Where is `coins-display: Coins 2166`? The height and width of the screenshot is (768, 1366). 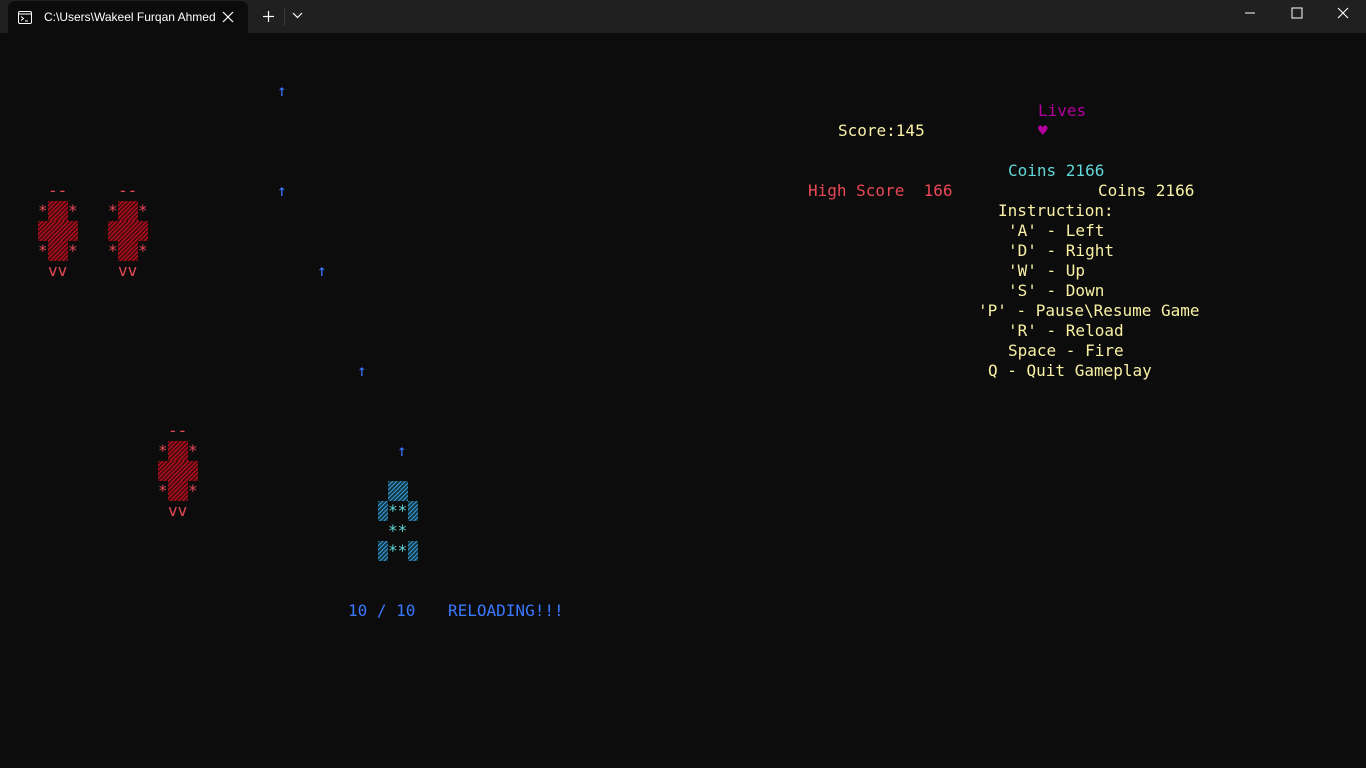
coins-display: Coins 2166 is located at coordinates (1056, 170).